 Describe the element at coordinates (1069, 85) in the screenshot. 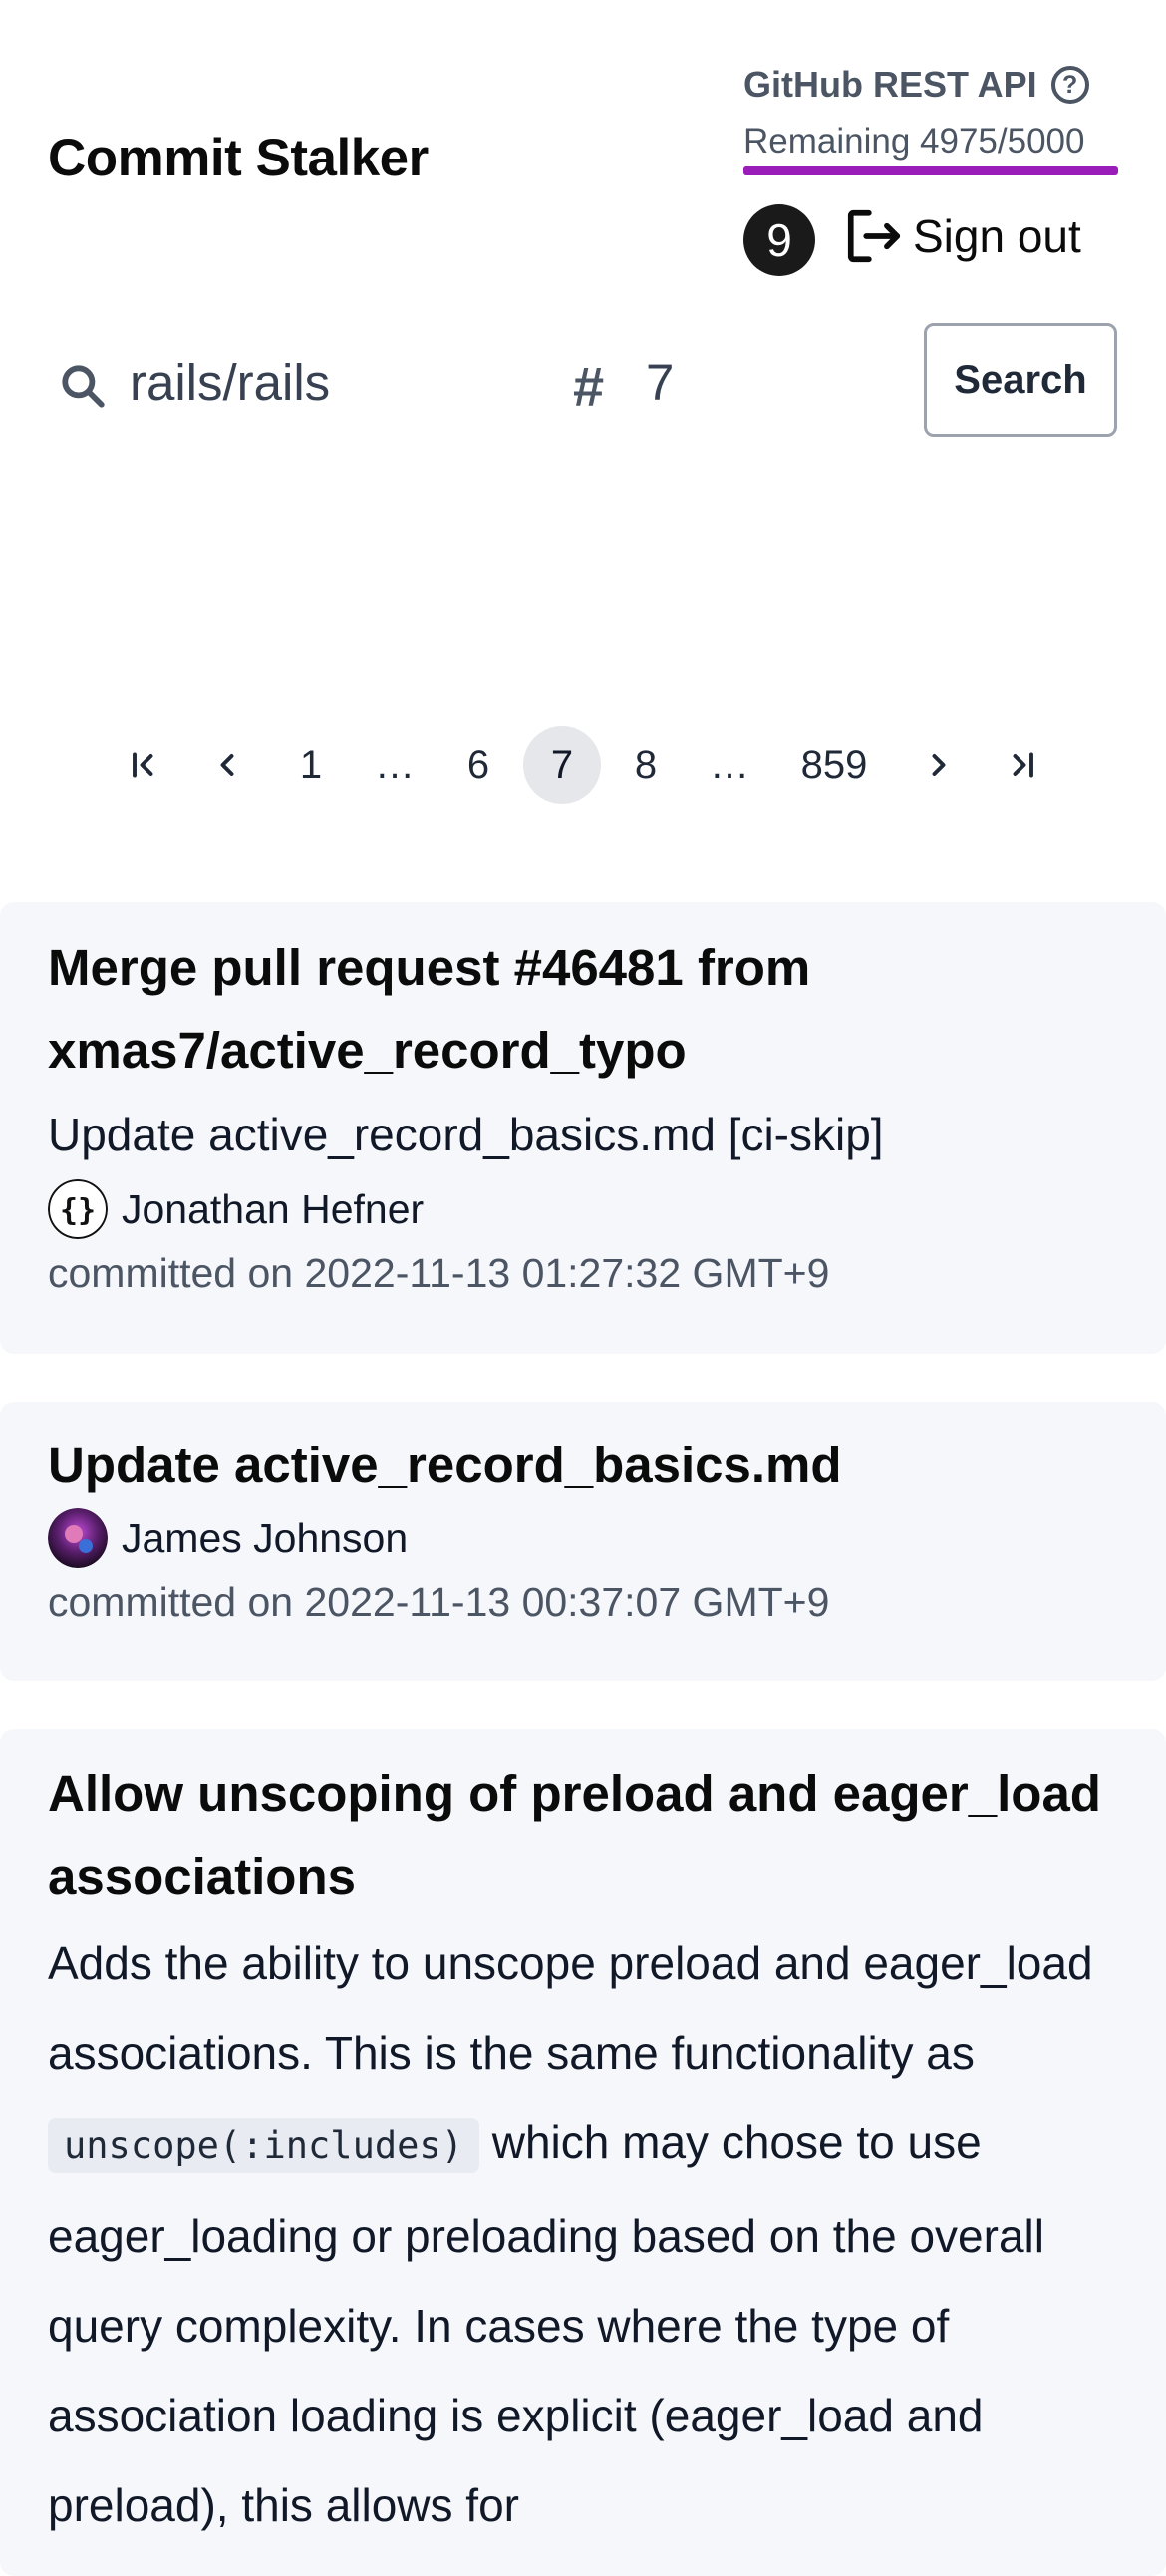

I see `question-circle-icon: ?` at that location.